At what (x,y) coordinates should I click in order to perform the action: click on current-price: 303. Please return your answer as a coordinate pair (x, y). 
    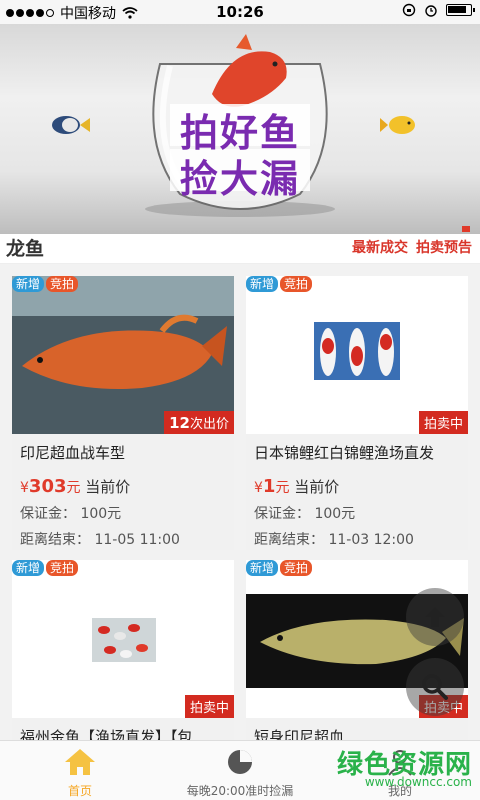
    Looking at the image, I should click on (47, 486).